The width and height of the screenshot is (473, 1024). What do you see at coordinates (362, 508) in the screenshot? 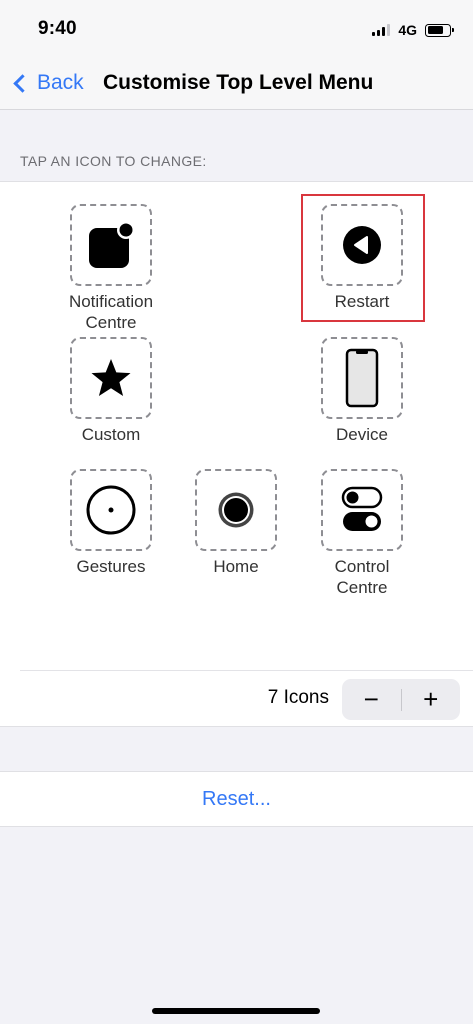
I see `control-centre-icon` at bounding box center [362, 508].